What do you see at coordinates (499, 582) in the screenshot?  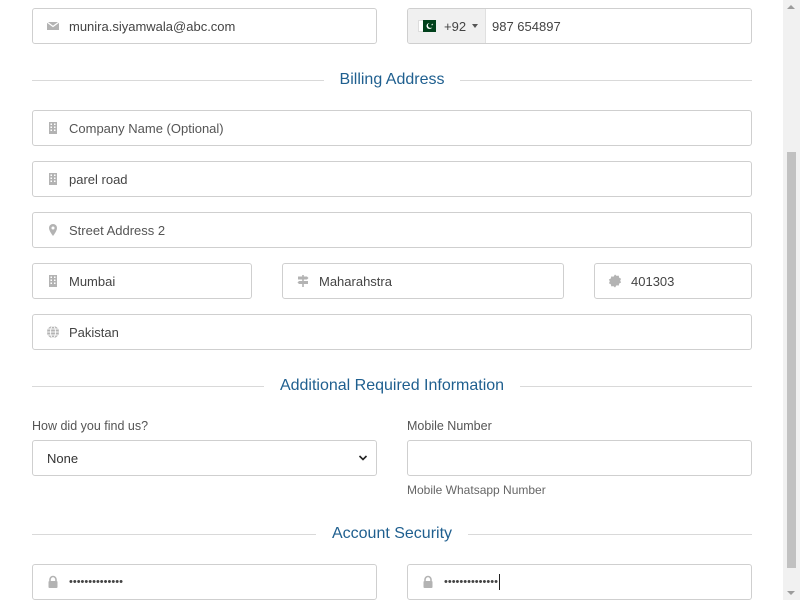 I see `text-cursor` at bounding box center [499, 582].